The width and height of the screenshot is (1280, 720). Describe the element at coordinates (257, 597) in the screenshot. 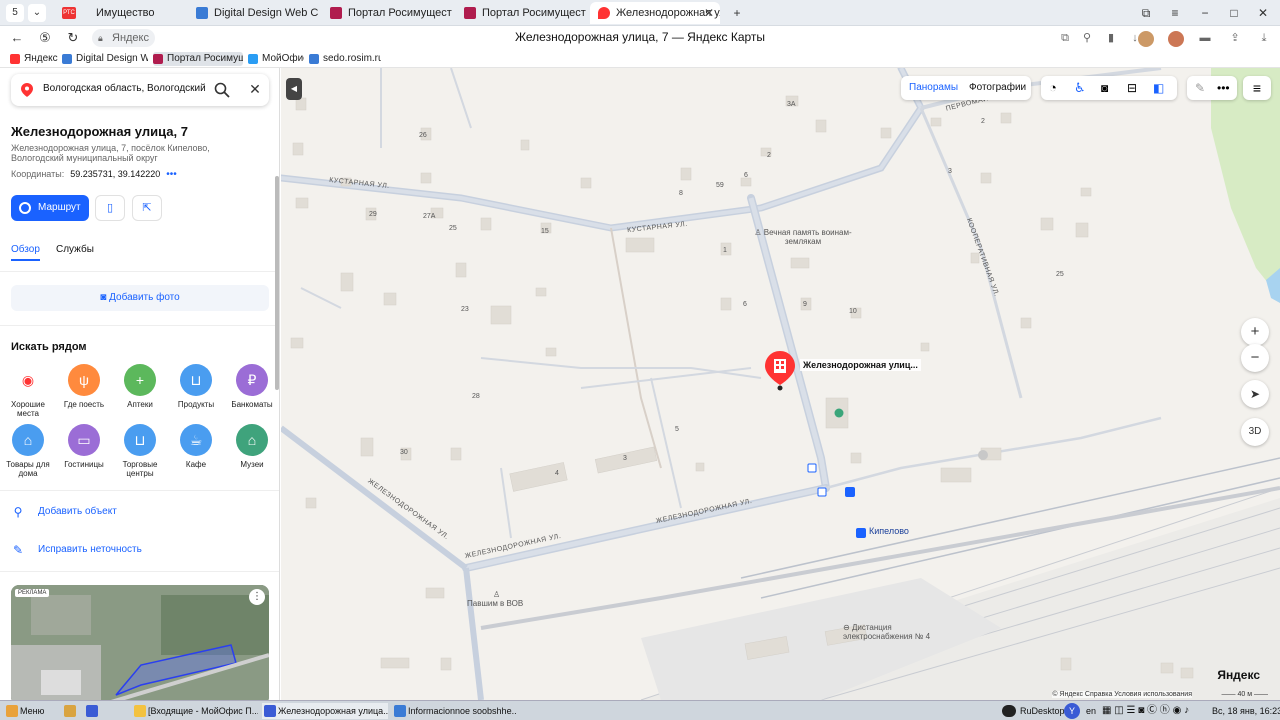

I see `ad-more-icon: ⋮` at that location.